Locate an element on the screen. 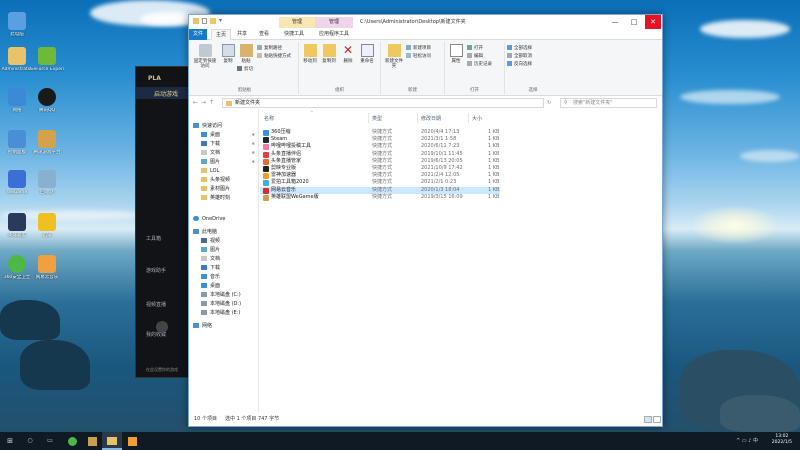 The image size is (800, 450). start-button: ⊞ is located at coordinates (10, 441).